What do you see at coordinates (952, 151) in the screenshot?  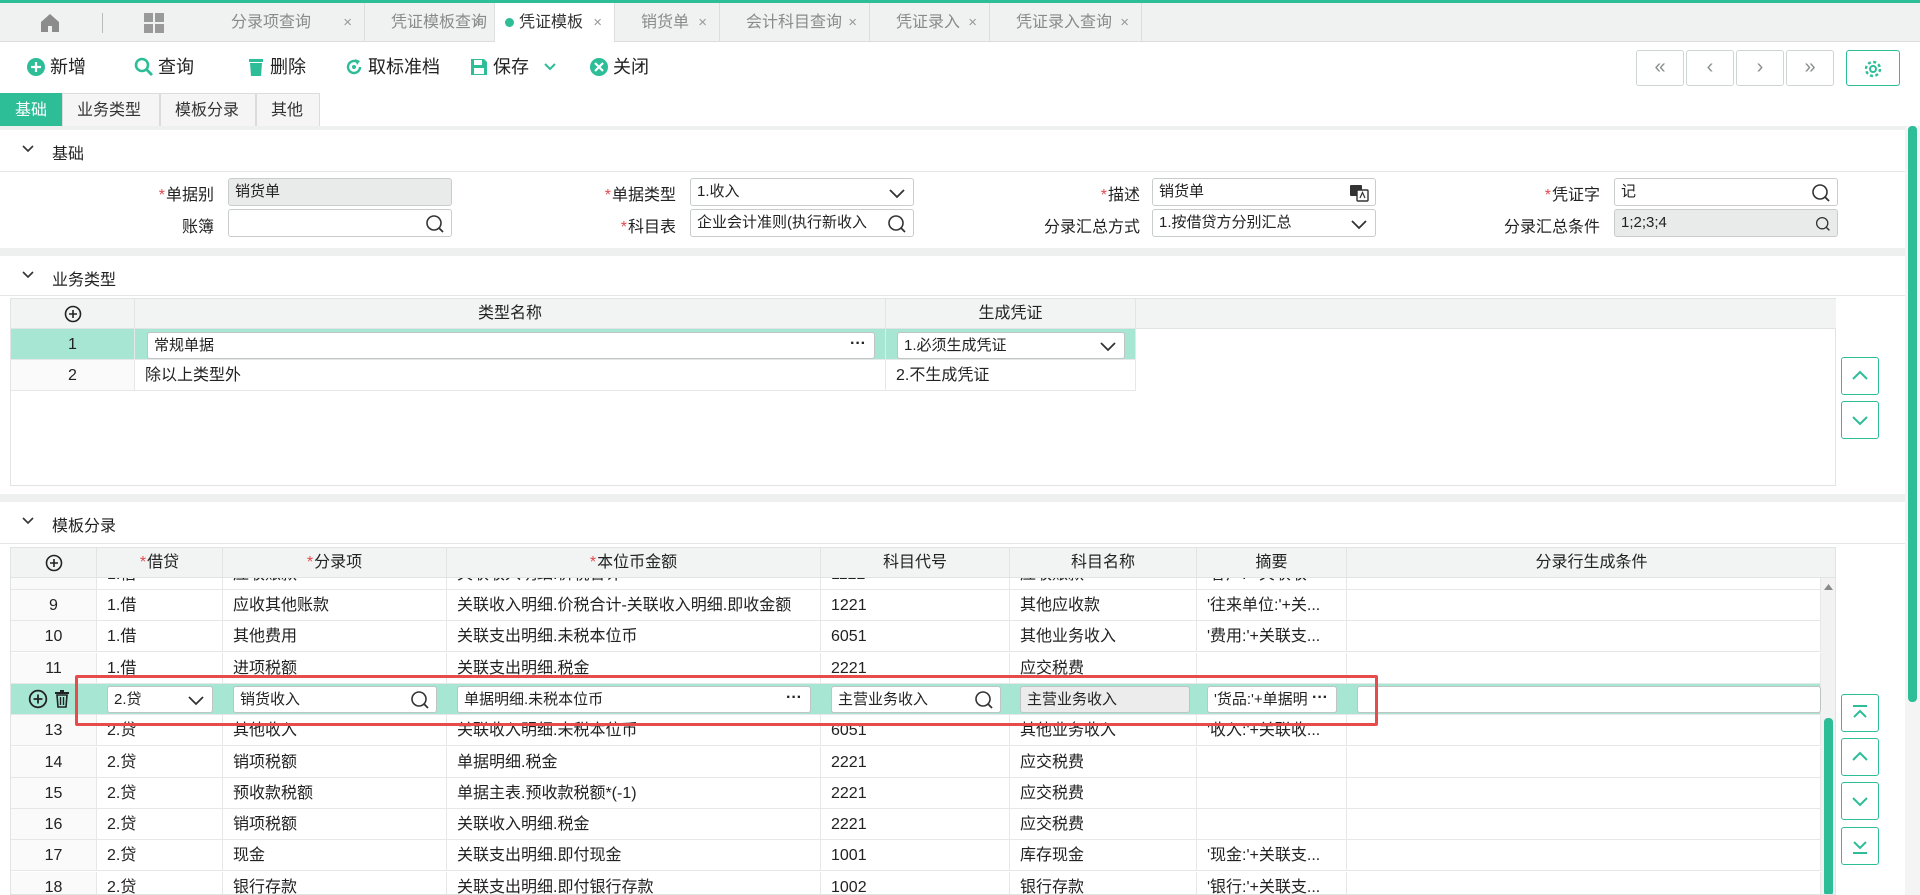 I see `section-basic-header: 基础` at bounding box center [952, 151].